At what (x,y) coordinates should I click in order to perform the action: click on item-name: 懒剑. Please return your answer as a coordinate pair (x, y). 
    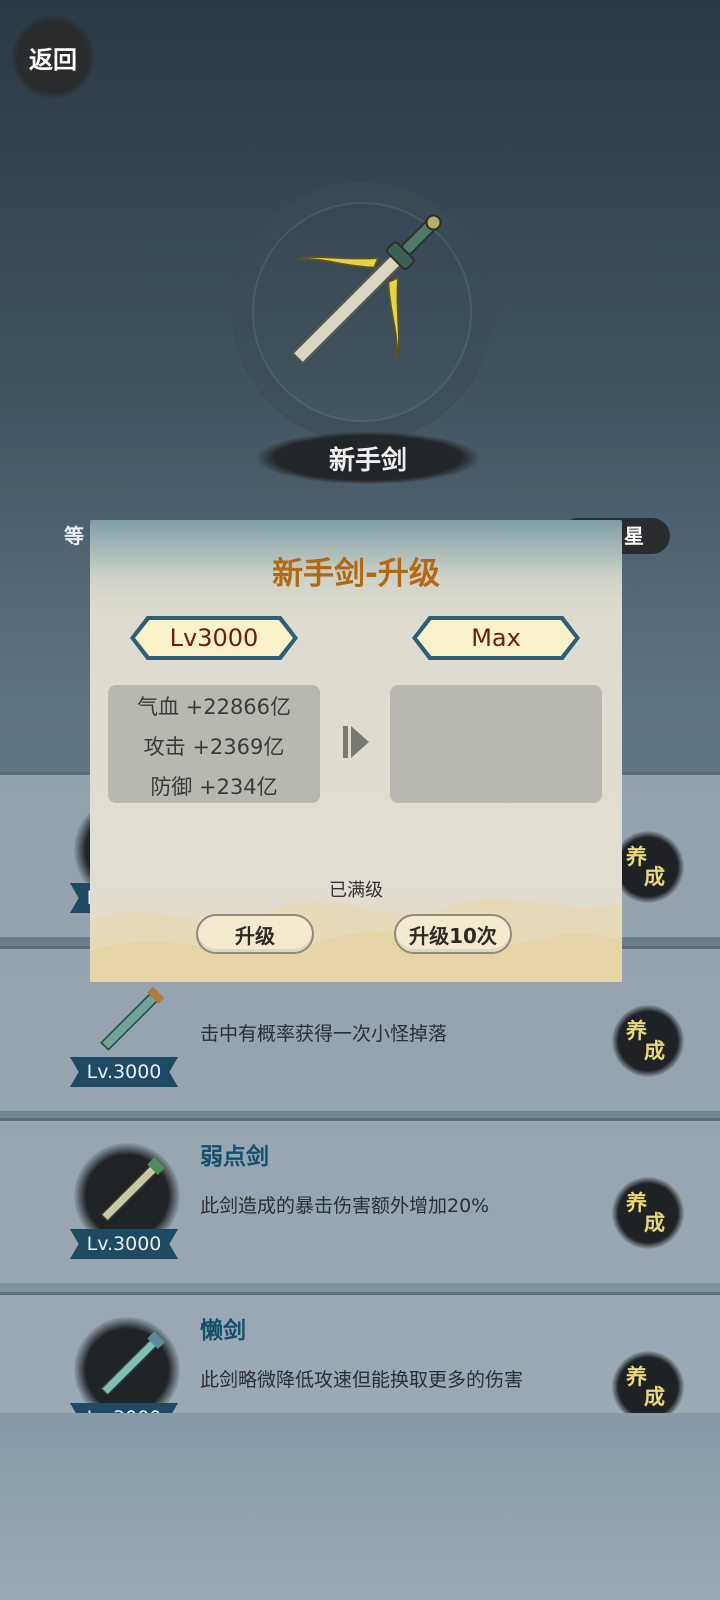
    Looking at the image, I should click on (223, 1331).